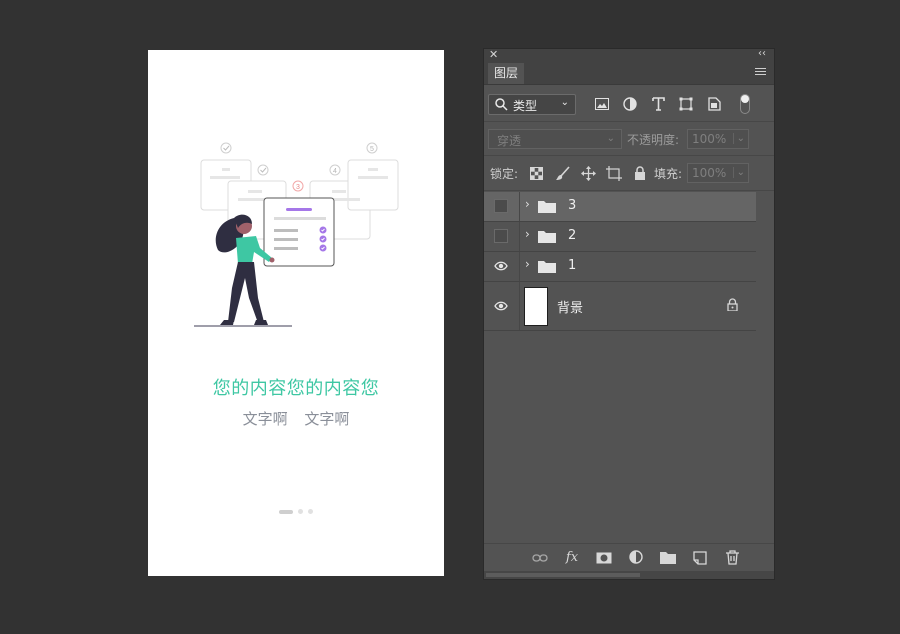 The height and width of the screenshot is (634, 900). Describe the element at coordinates (620, 267) in the screenshot. I see `layer-row-group-1: › 1` at that location.